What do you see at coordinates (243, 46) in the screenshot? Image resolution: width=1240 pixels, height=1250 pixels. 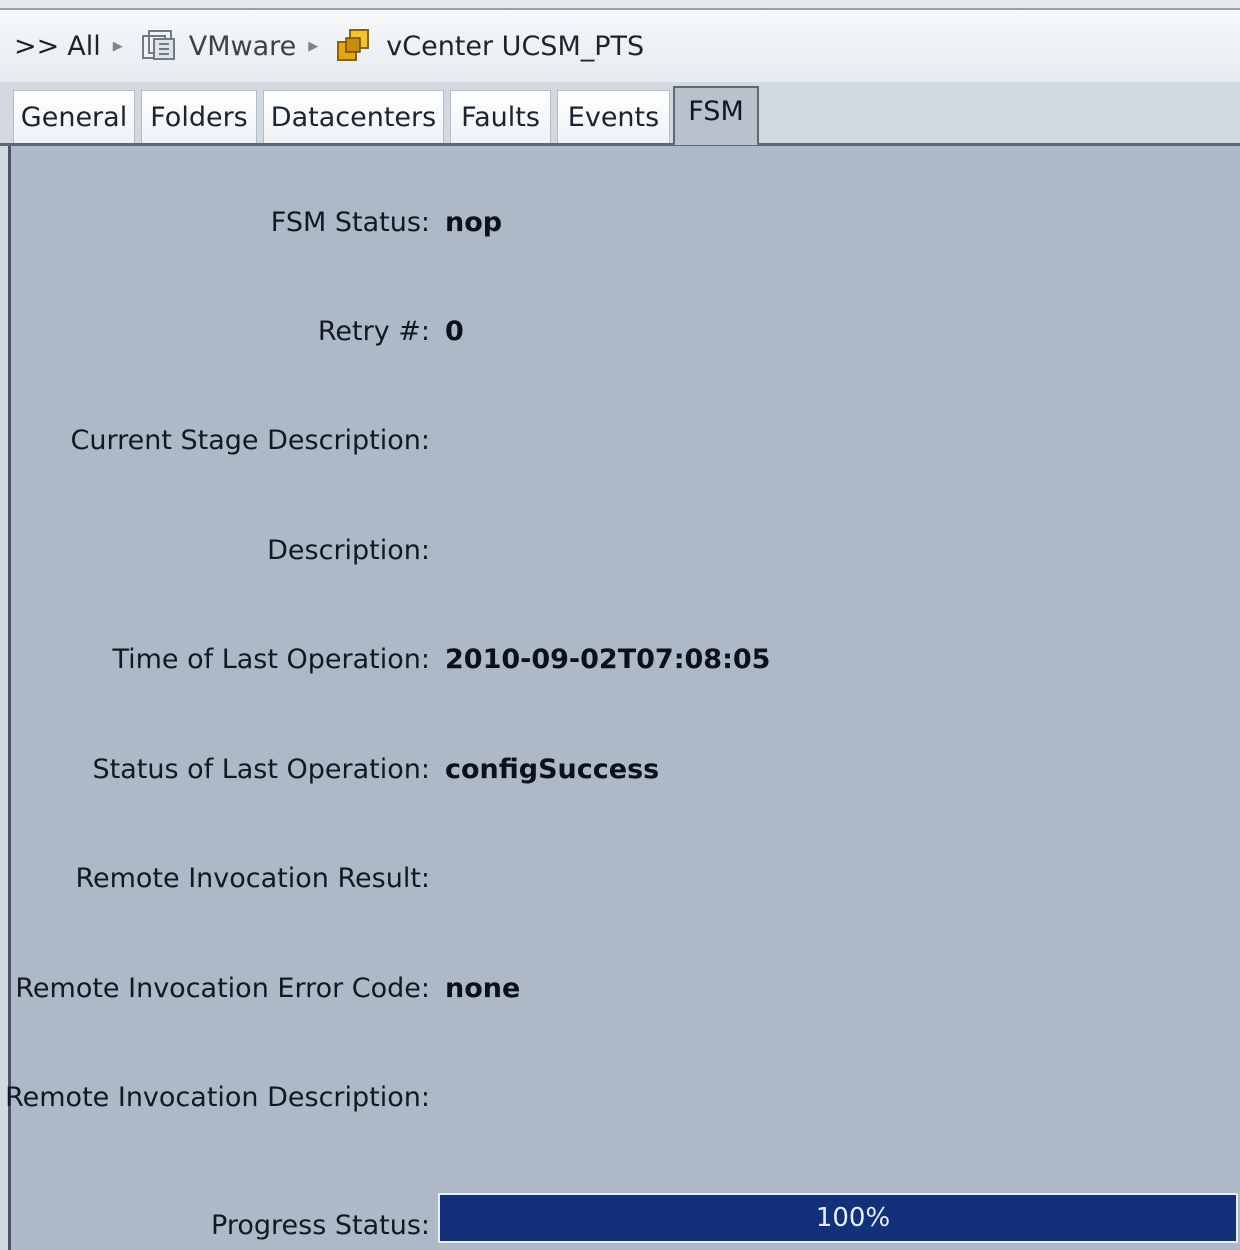 I see `breadcrumb-label-vmware: VMware` at bounding box center [243, 46].